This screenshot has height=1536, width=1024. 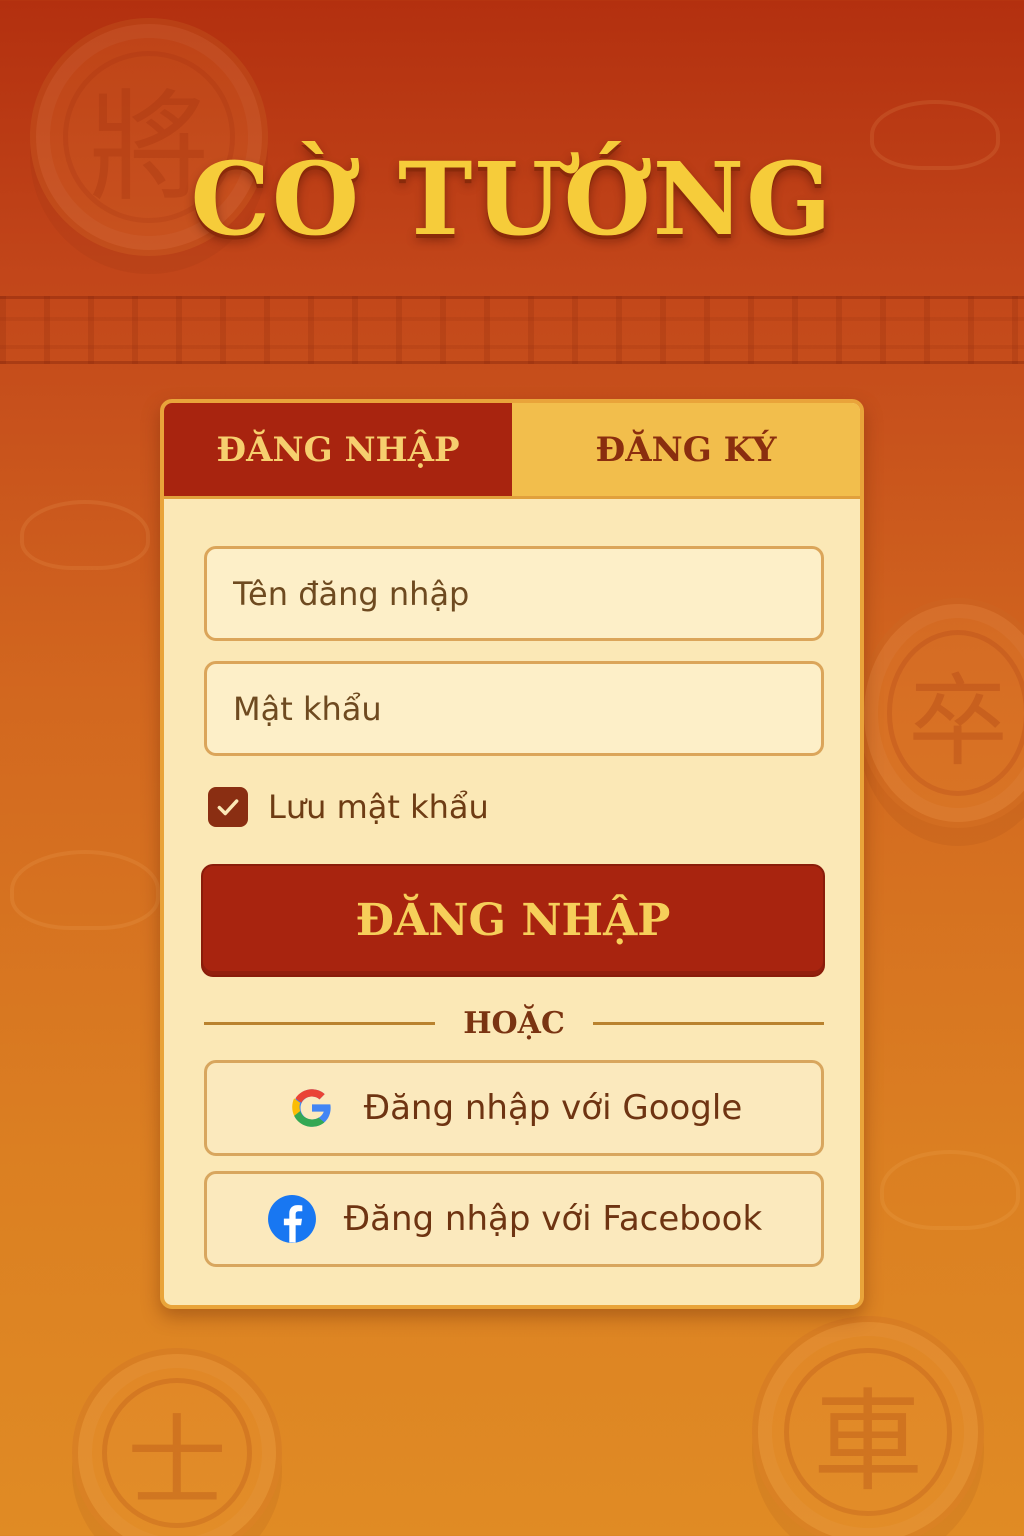 I want to click on tab-login: ĐĂNG NHẬP, so click(x=338, y=449).